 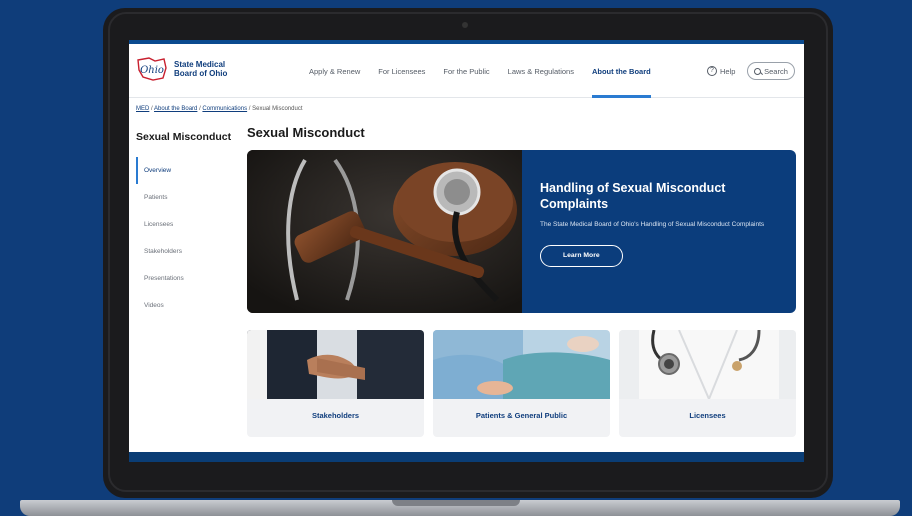 I want to click on laptop-notch, so click(x=456, y=503).